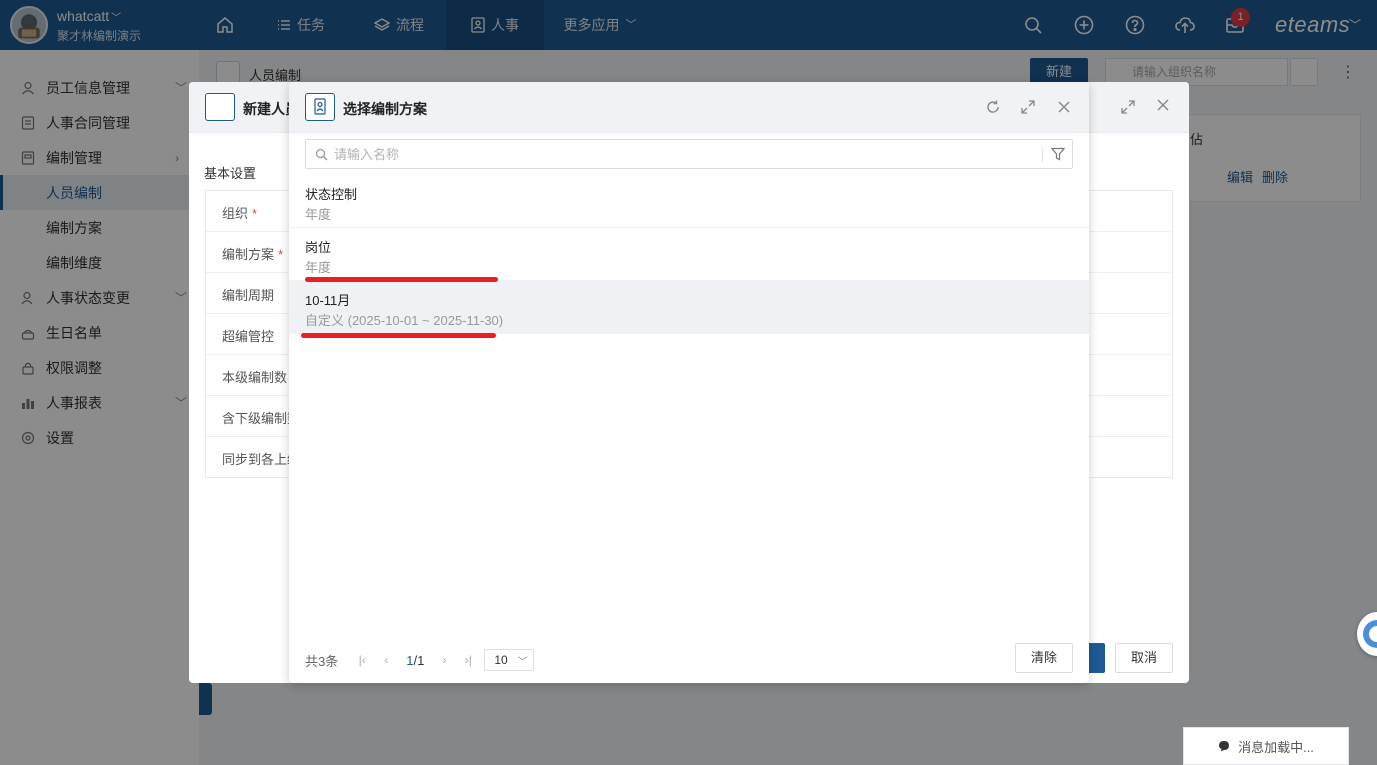 This screenshot has width=1377, height=765. What do you see at coordinates (1224, 746) in the screenshot?
I see `chat-icon` at bounding box center [1224, 746].